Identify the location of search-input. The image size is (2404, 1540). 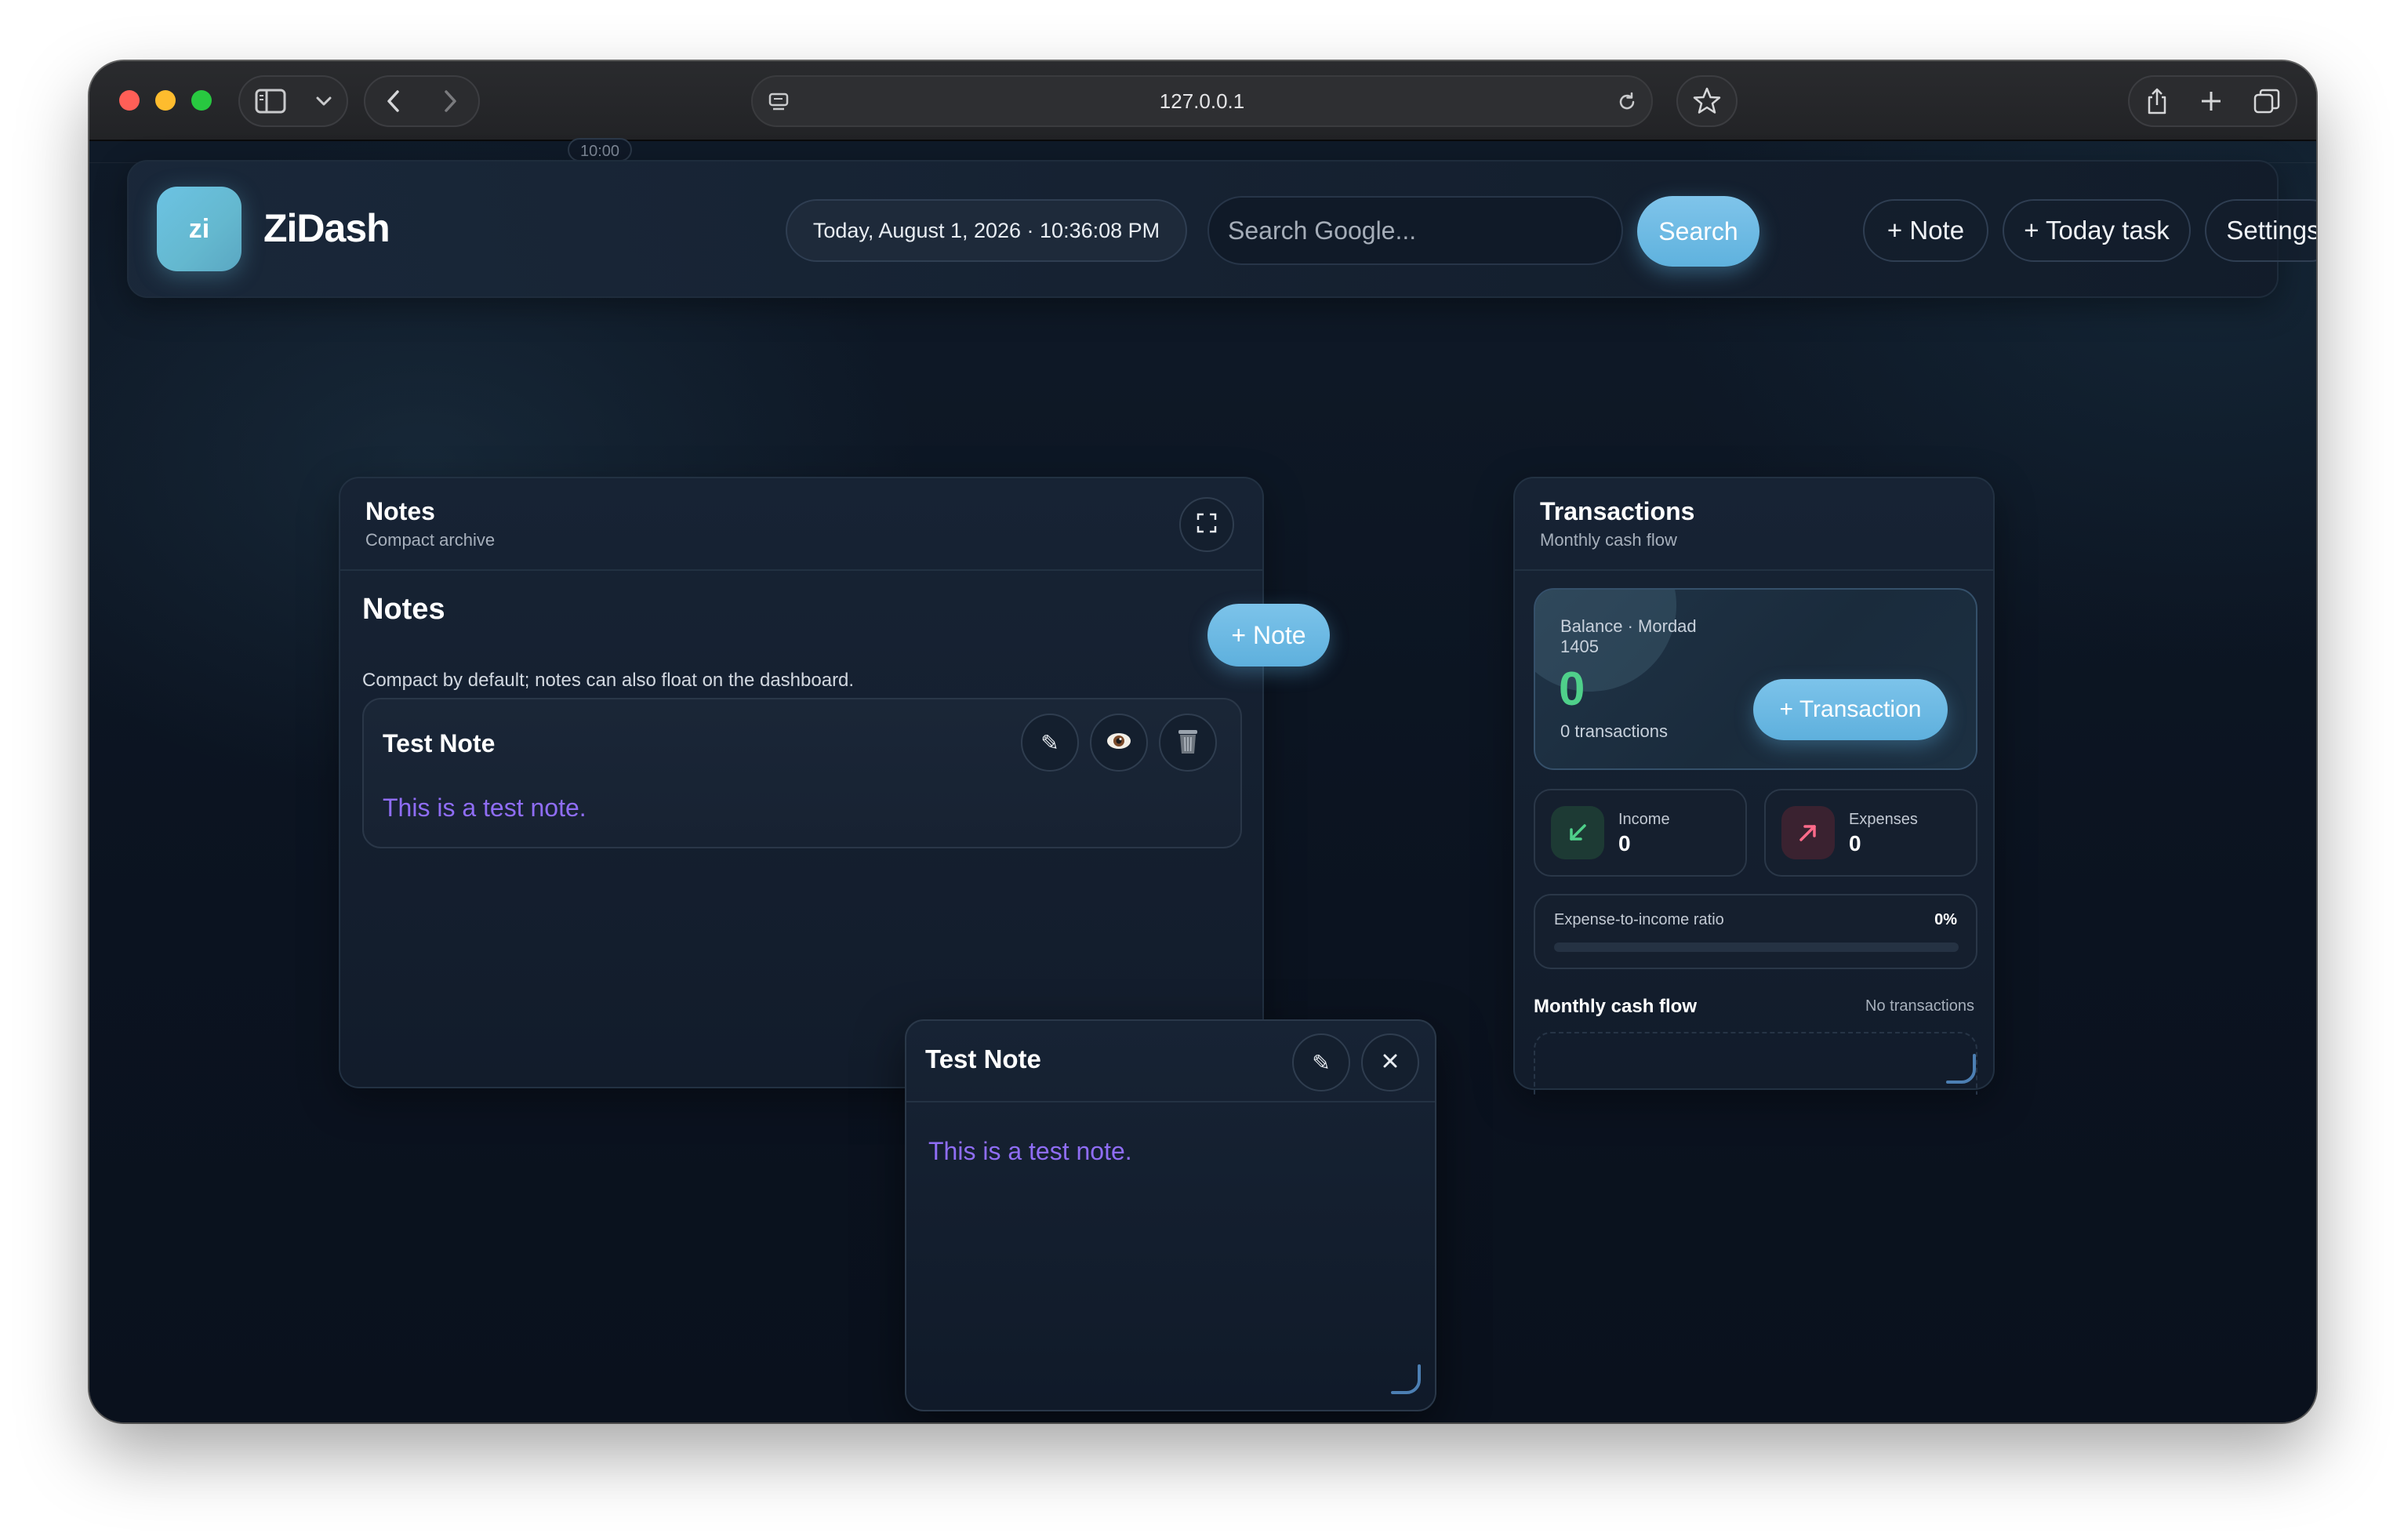
(1415, 231).